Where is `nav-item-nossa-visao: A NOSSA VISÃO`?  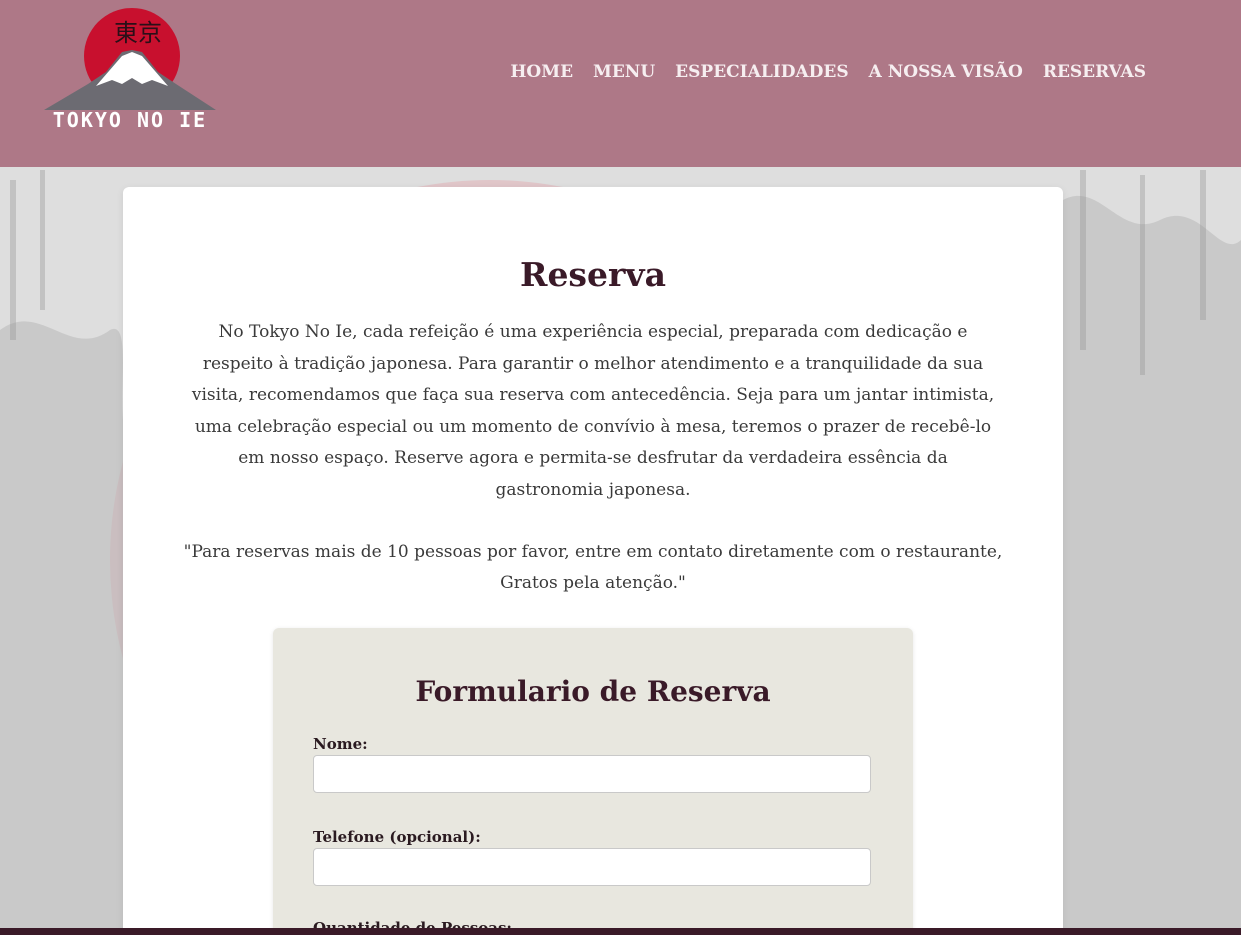
nav-item-nossa-visao: A NOSSA VISÃO is located at coordinates (946, 72).